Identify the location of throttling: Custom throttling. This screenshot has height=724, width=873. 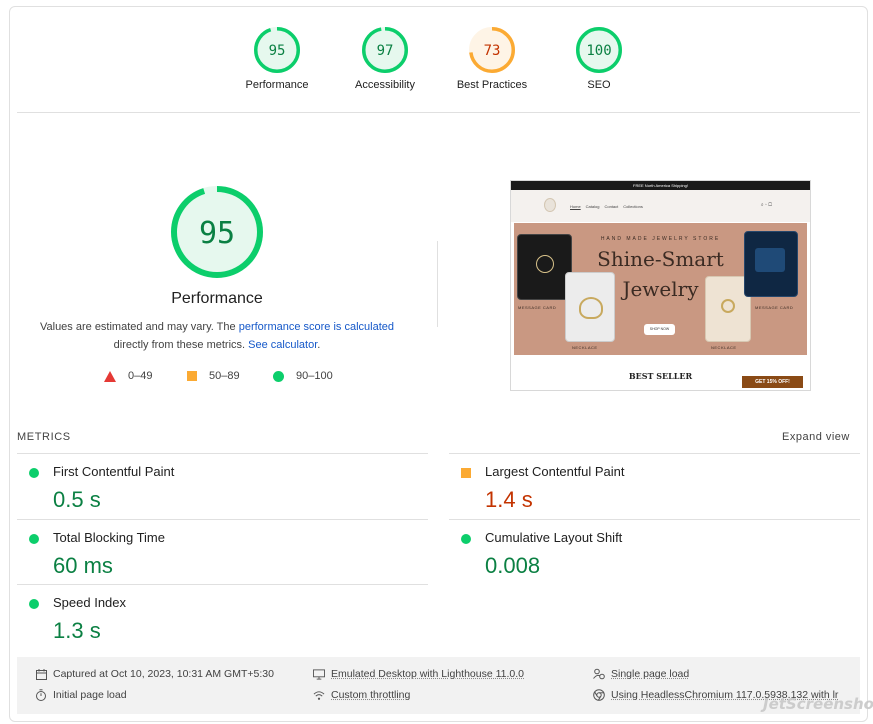
(361, 695).